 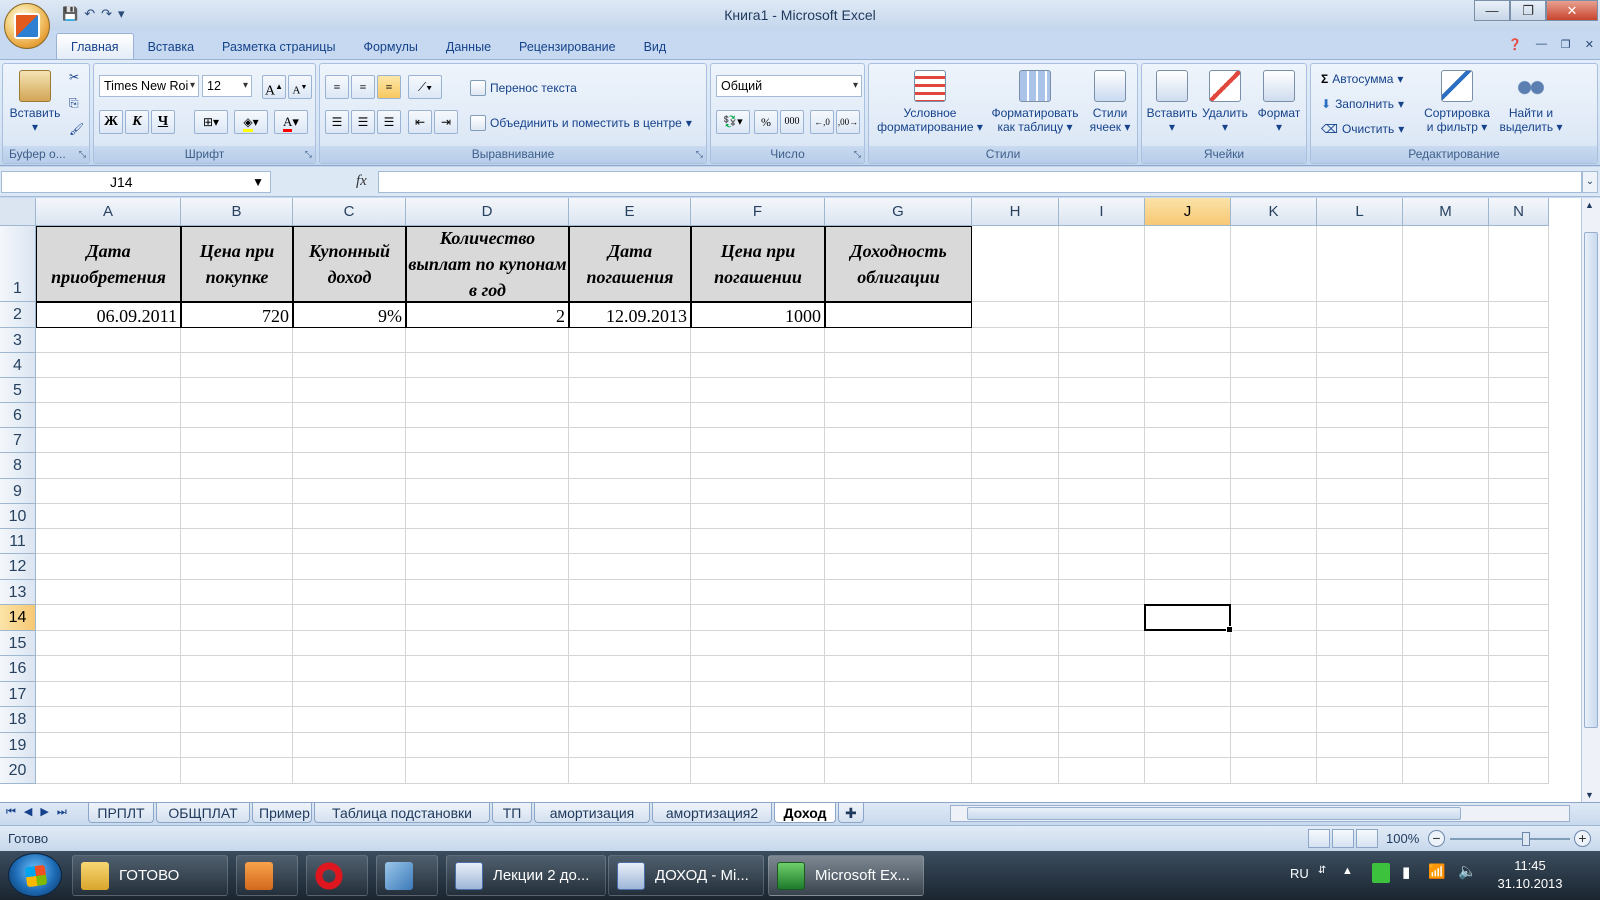 What do you see at coordinates (211, 122) in the screenshot?
I see `borders-button: ⊞▾` at bounding box center [211, 122].